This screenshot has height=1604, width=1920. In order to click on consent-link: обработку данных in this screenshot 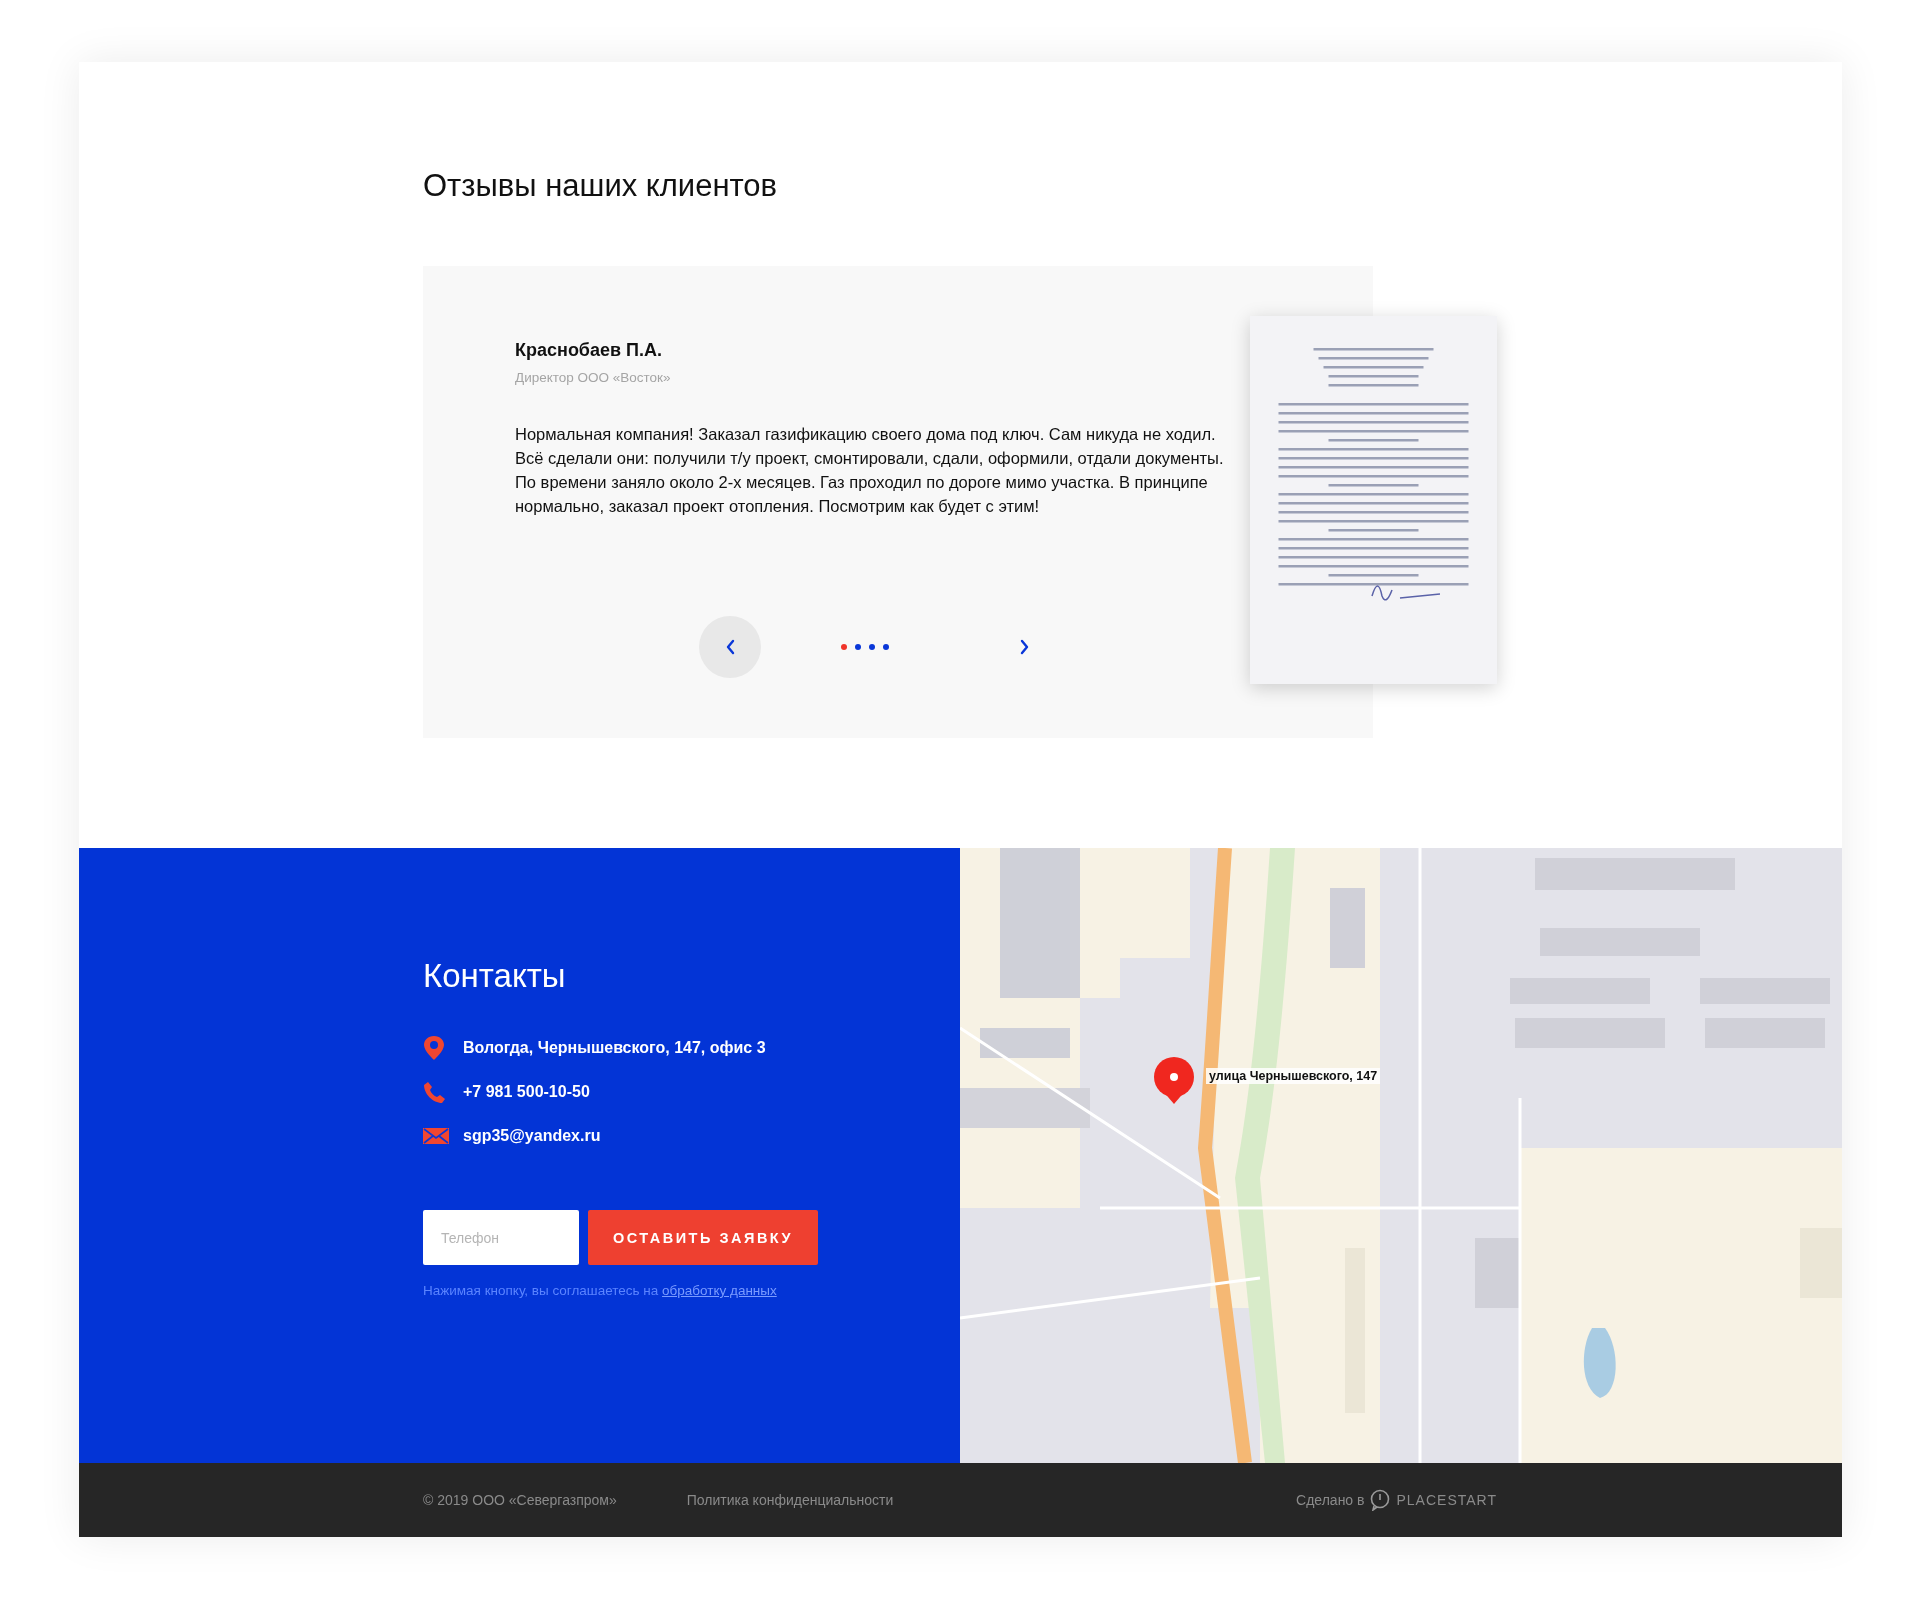, I will do `click(719, 1290)`.